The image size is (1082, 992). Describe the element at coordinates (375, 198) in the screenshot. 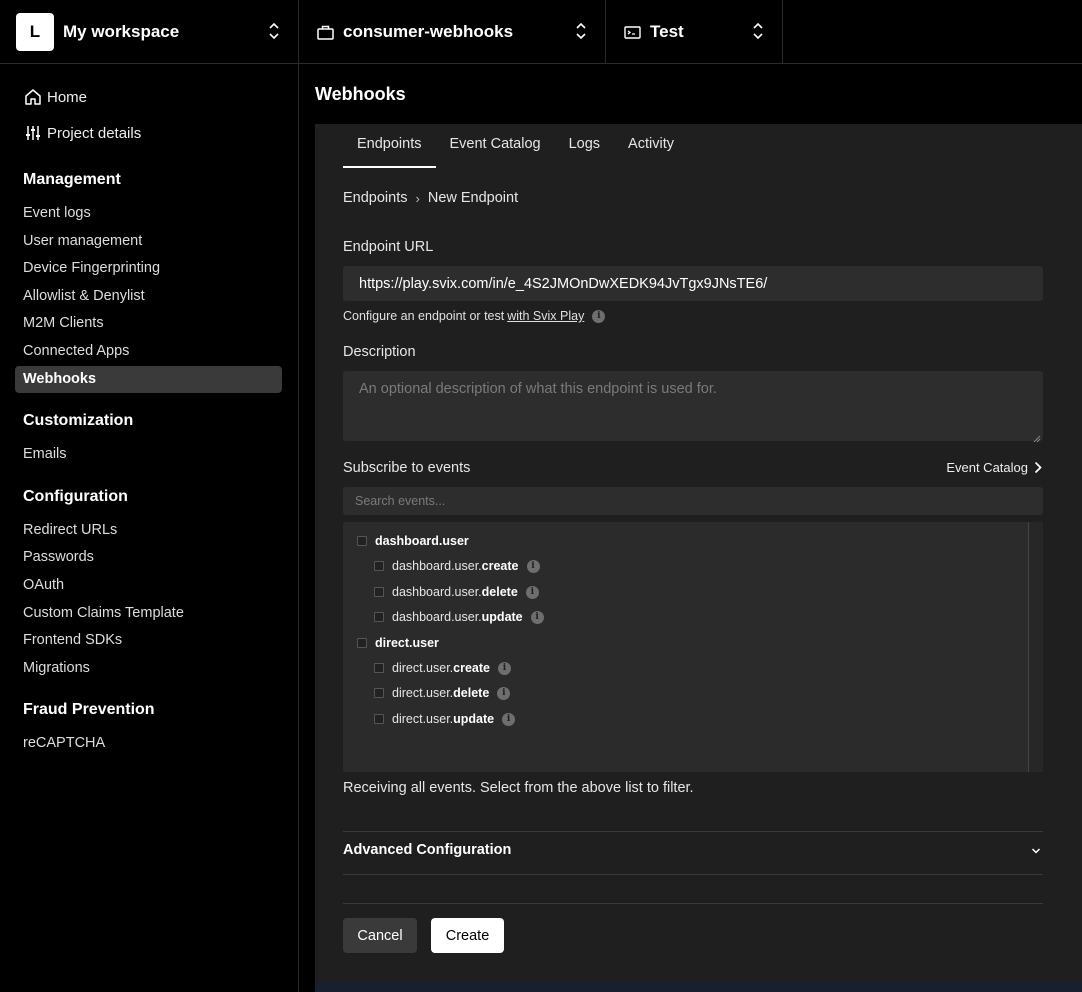

I see `breadcrumb-endpoints: Endpoints` at that location.